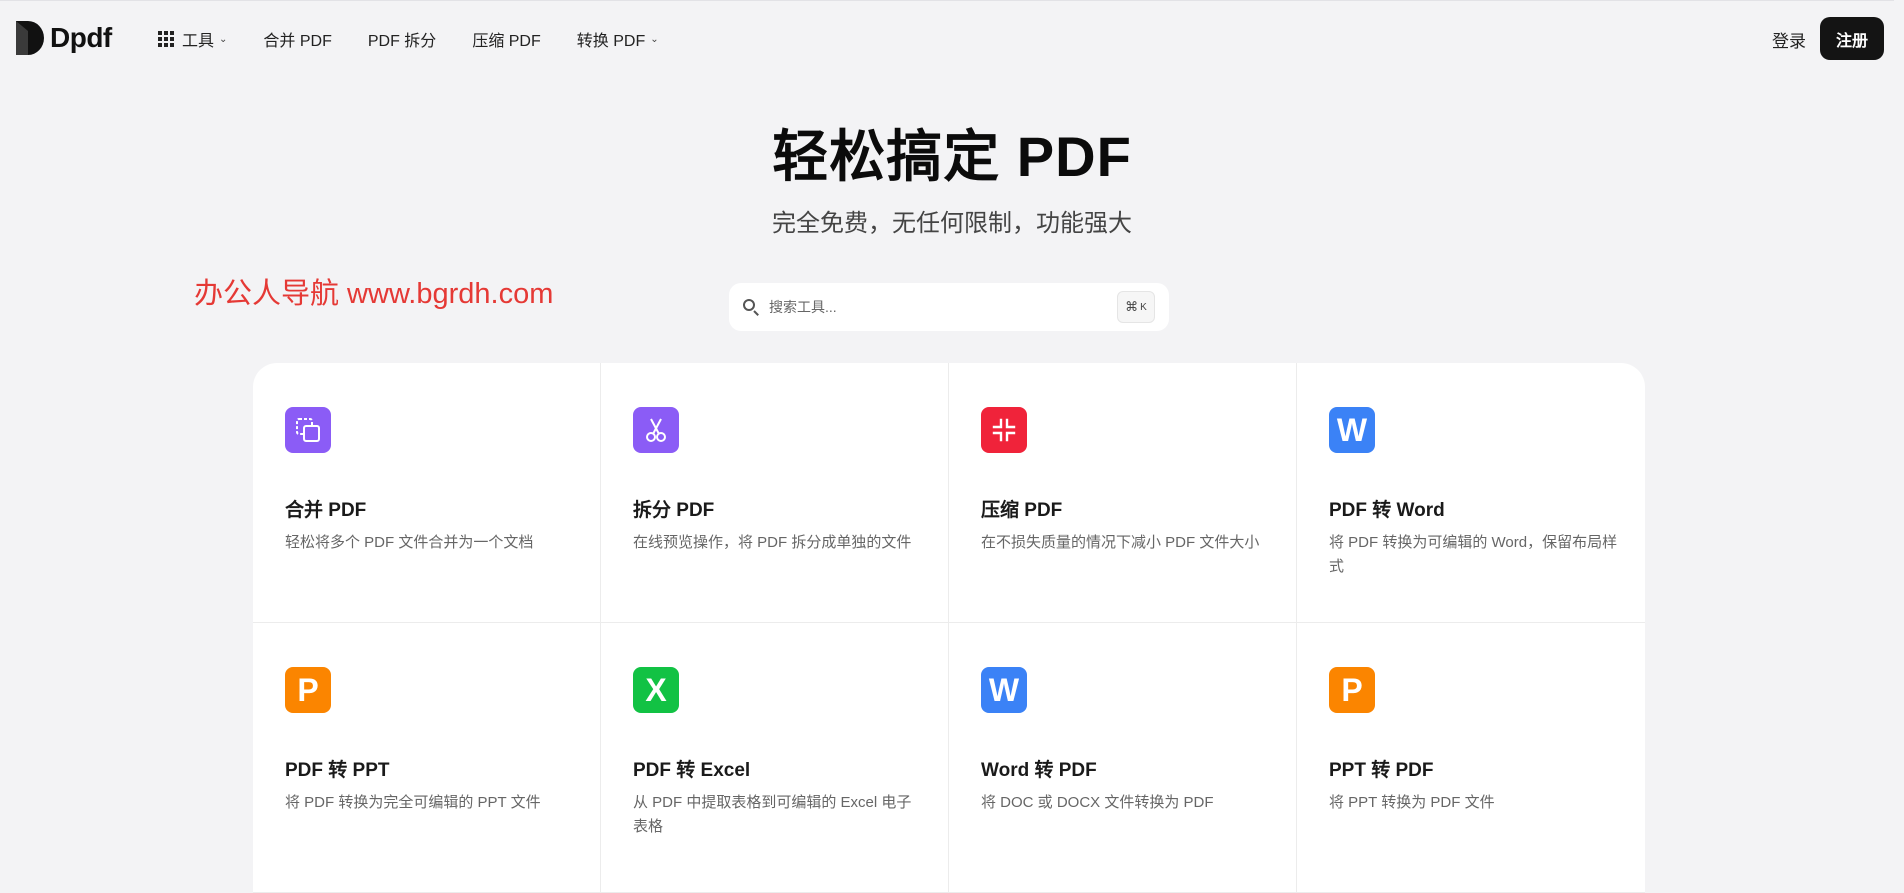 The width and height of the screenshot is (1904, 893). I want to click on search-box: ⌘K, so click(949, 307).